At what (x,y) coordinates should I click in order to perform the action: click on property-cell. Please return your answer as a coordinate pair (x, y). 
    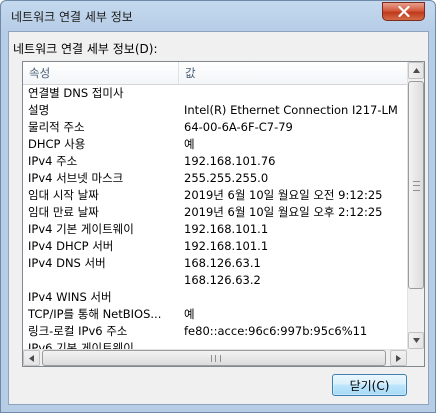
    Looking at the image, I should click on (103, 280).